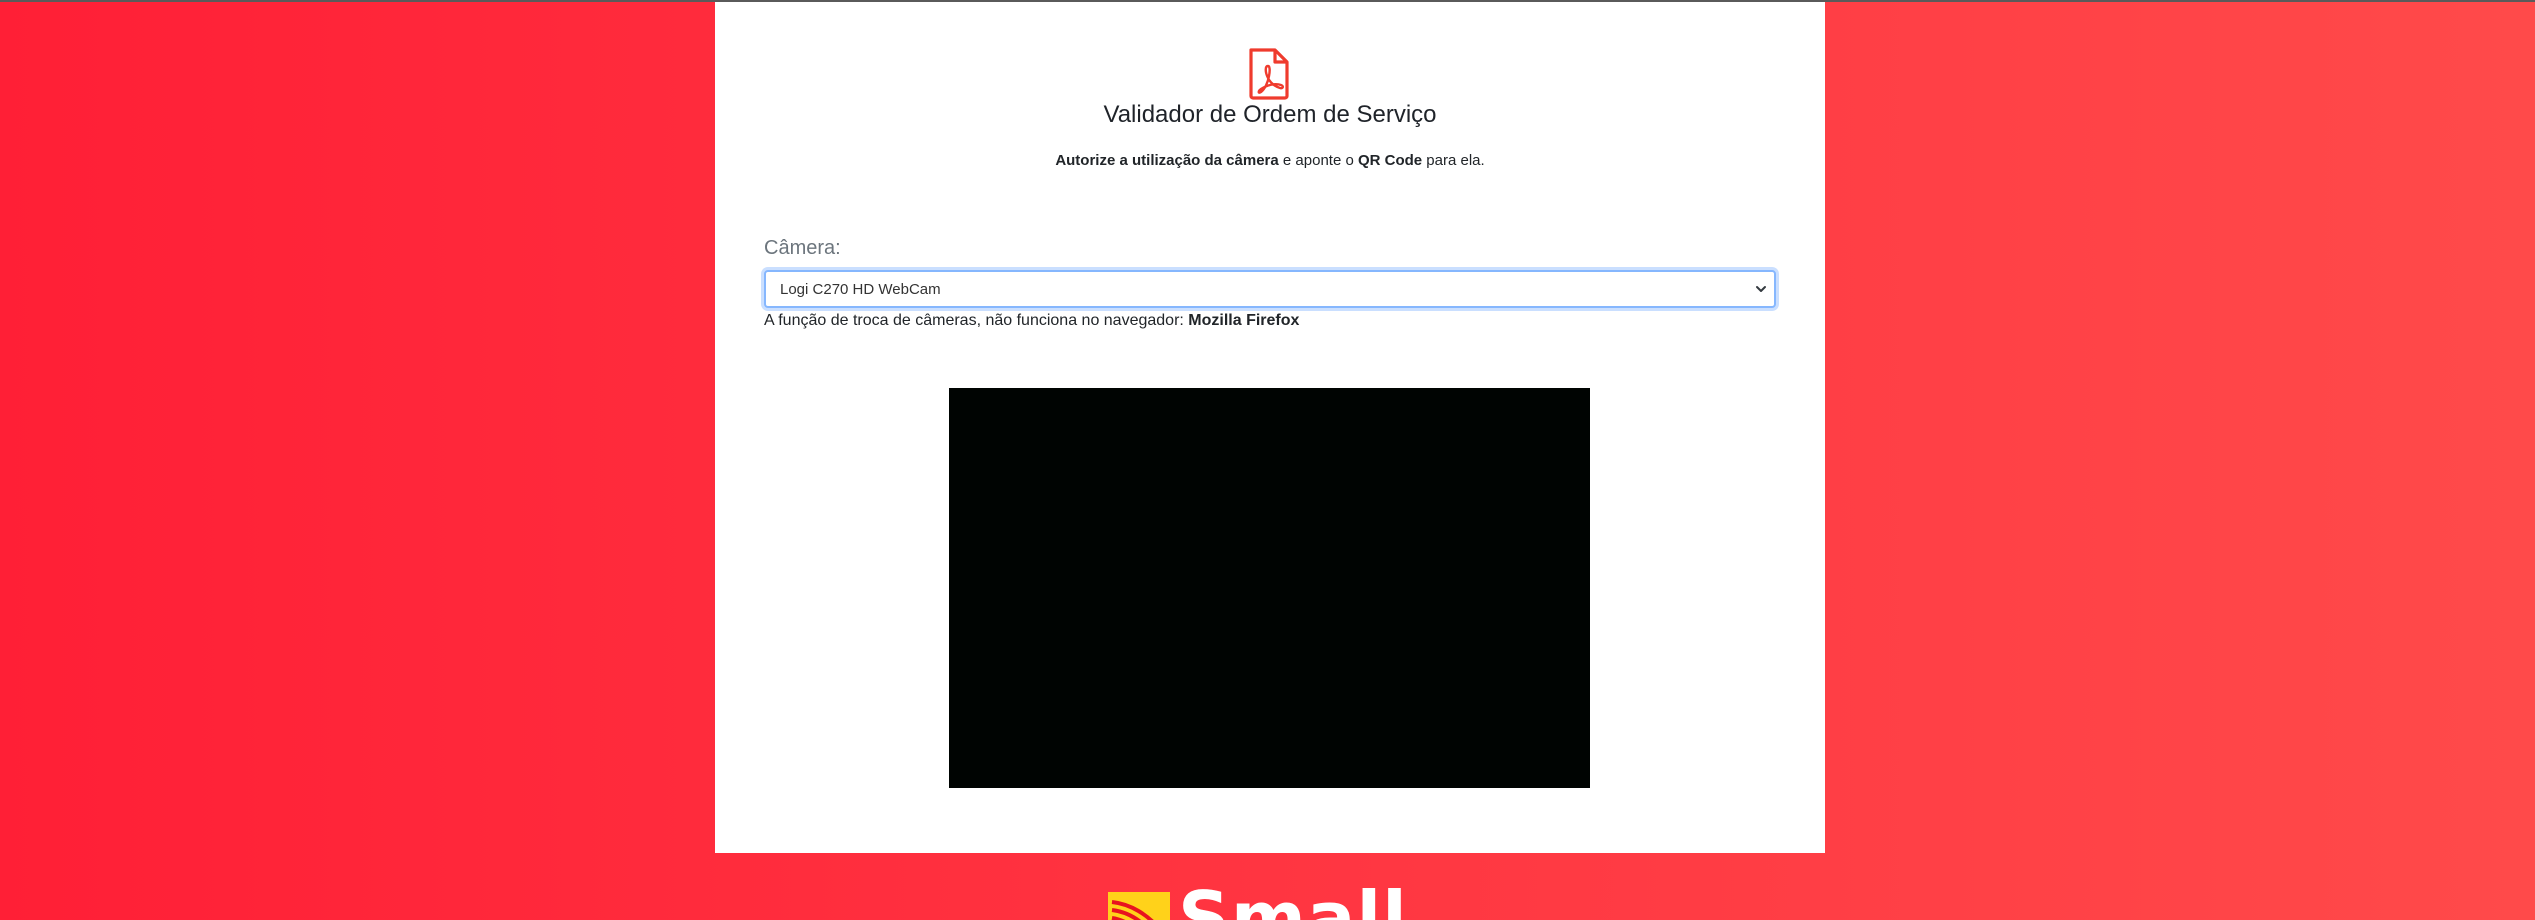 This screenshot has height=920, width=2535. What do you see at coordinates (1293, 901) in the screenshot?
I see `logo-text: Small` at bounding box center [1293, 901].